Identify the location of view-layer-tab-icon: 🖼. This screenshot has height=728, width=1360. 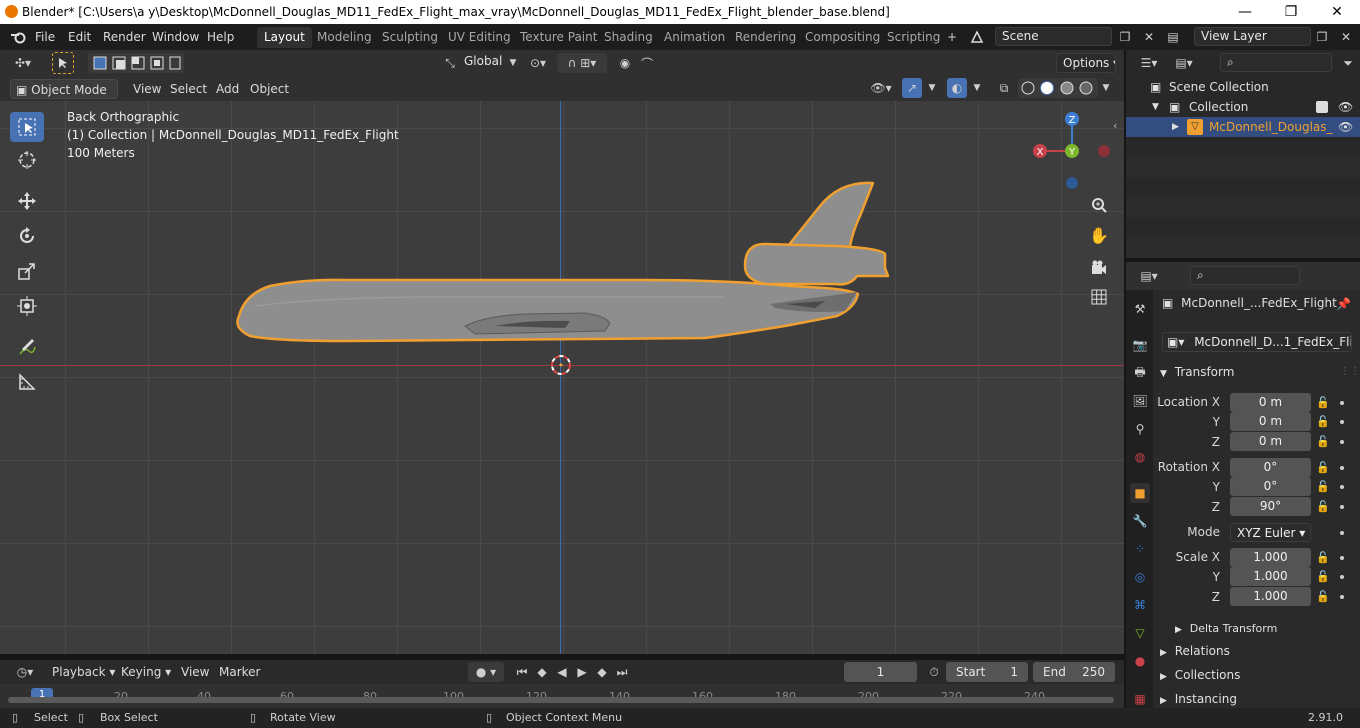
(1140, 401).